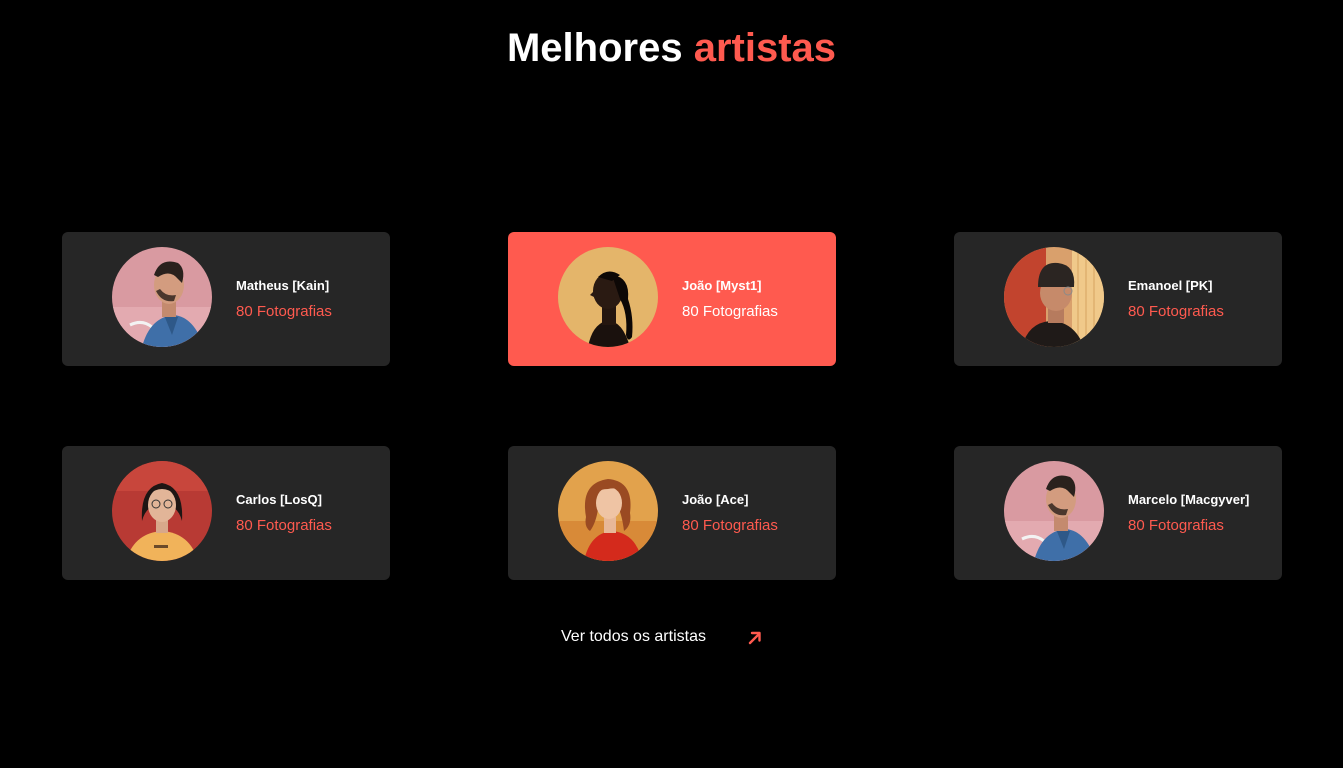 The image size is (1343, 768). I want to click on see-all-artists-link: Ver todos os artistas, so click(662, 637).